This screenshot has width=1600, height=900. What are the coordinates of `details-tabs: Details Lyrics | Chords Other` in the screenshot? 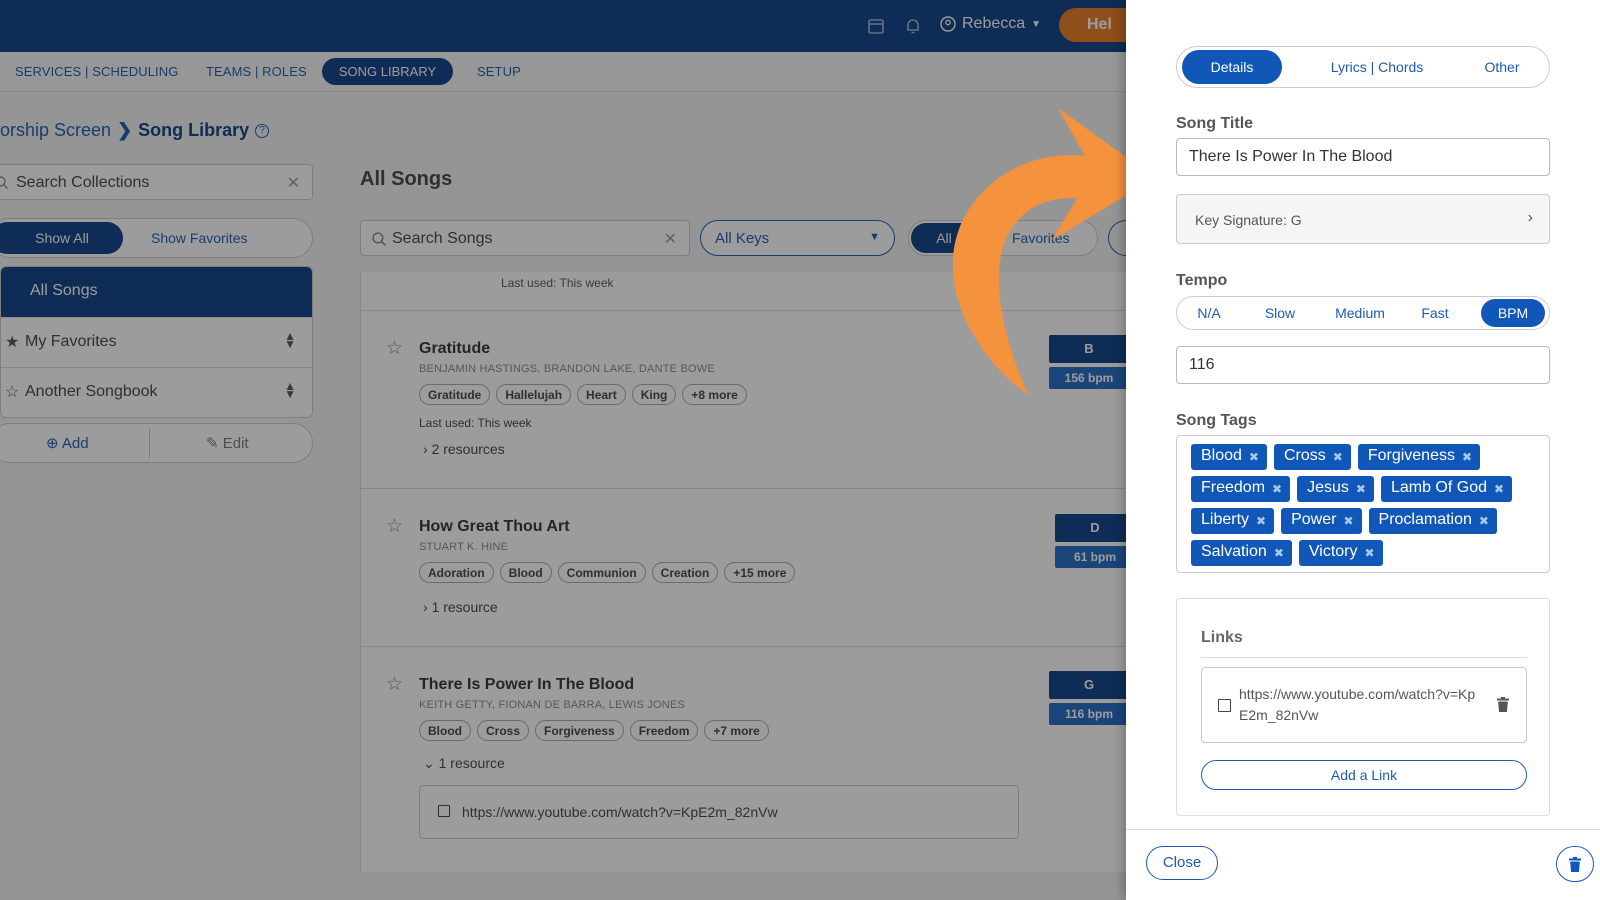 It's located at (1363, 67).